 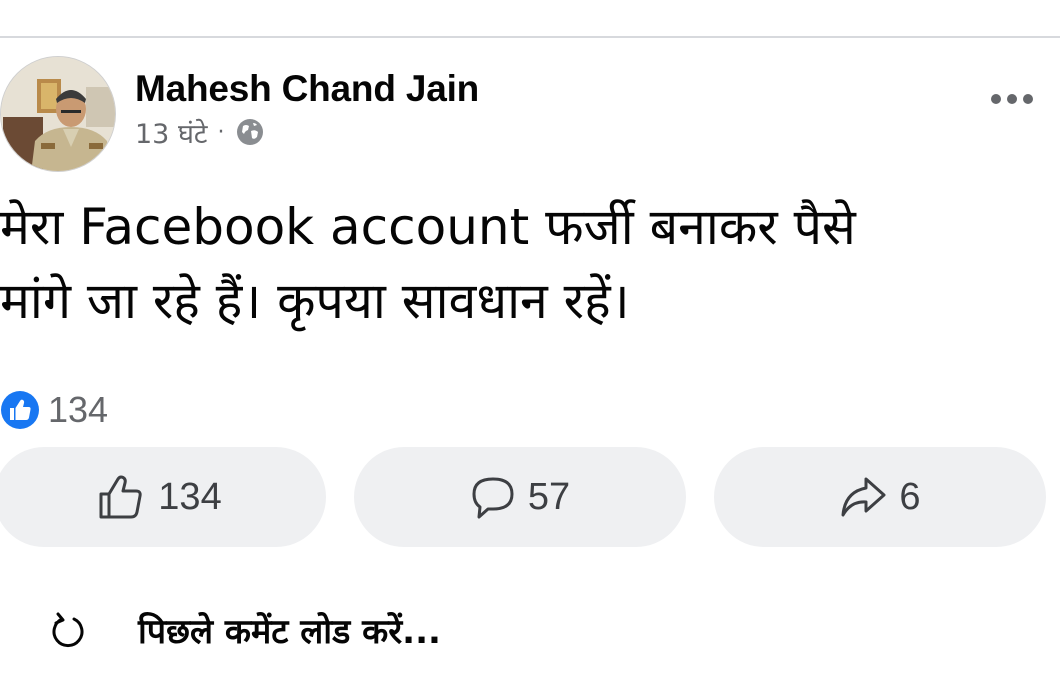 I want to click on like-count: 134, so click(x=190, y=496).